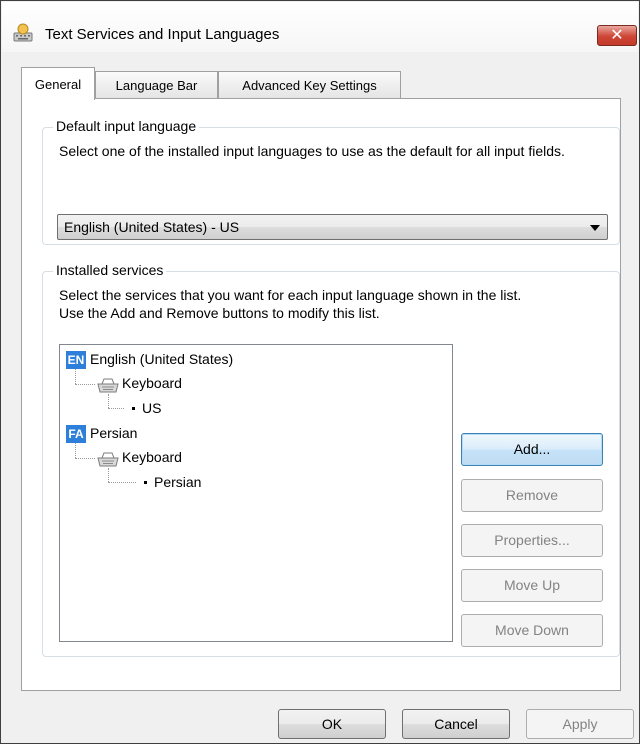  Describe the element at coordinates (110, 270) in the screenshot. I see `group-legend: Installed services` at that location.